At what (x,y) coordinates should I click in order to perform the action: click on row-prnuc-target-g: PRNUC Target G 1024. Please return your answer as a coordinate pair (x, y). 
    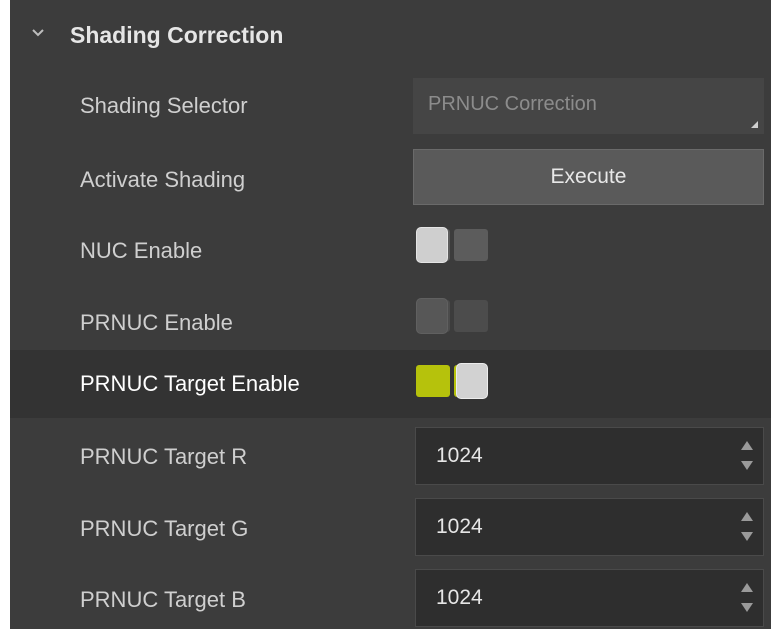
    Looking at the image, I should click on (390, 528).